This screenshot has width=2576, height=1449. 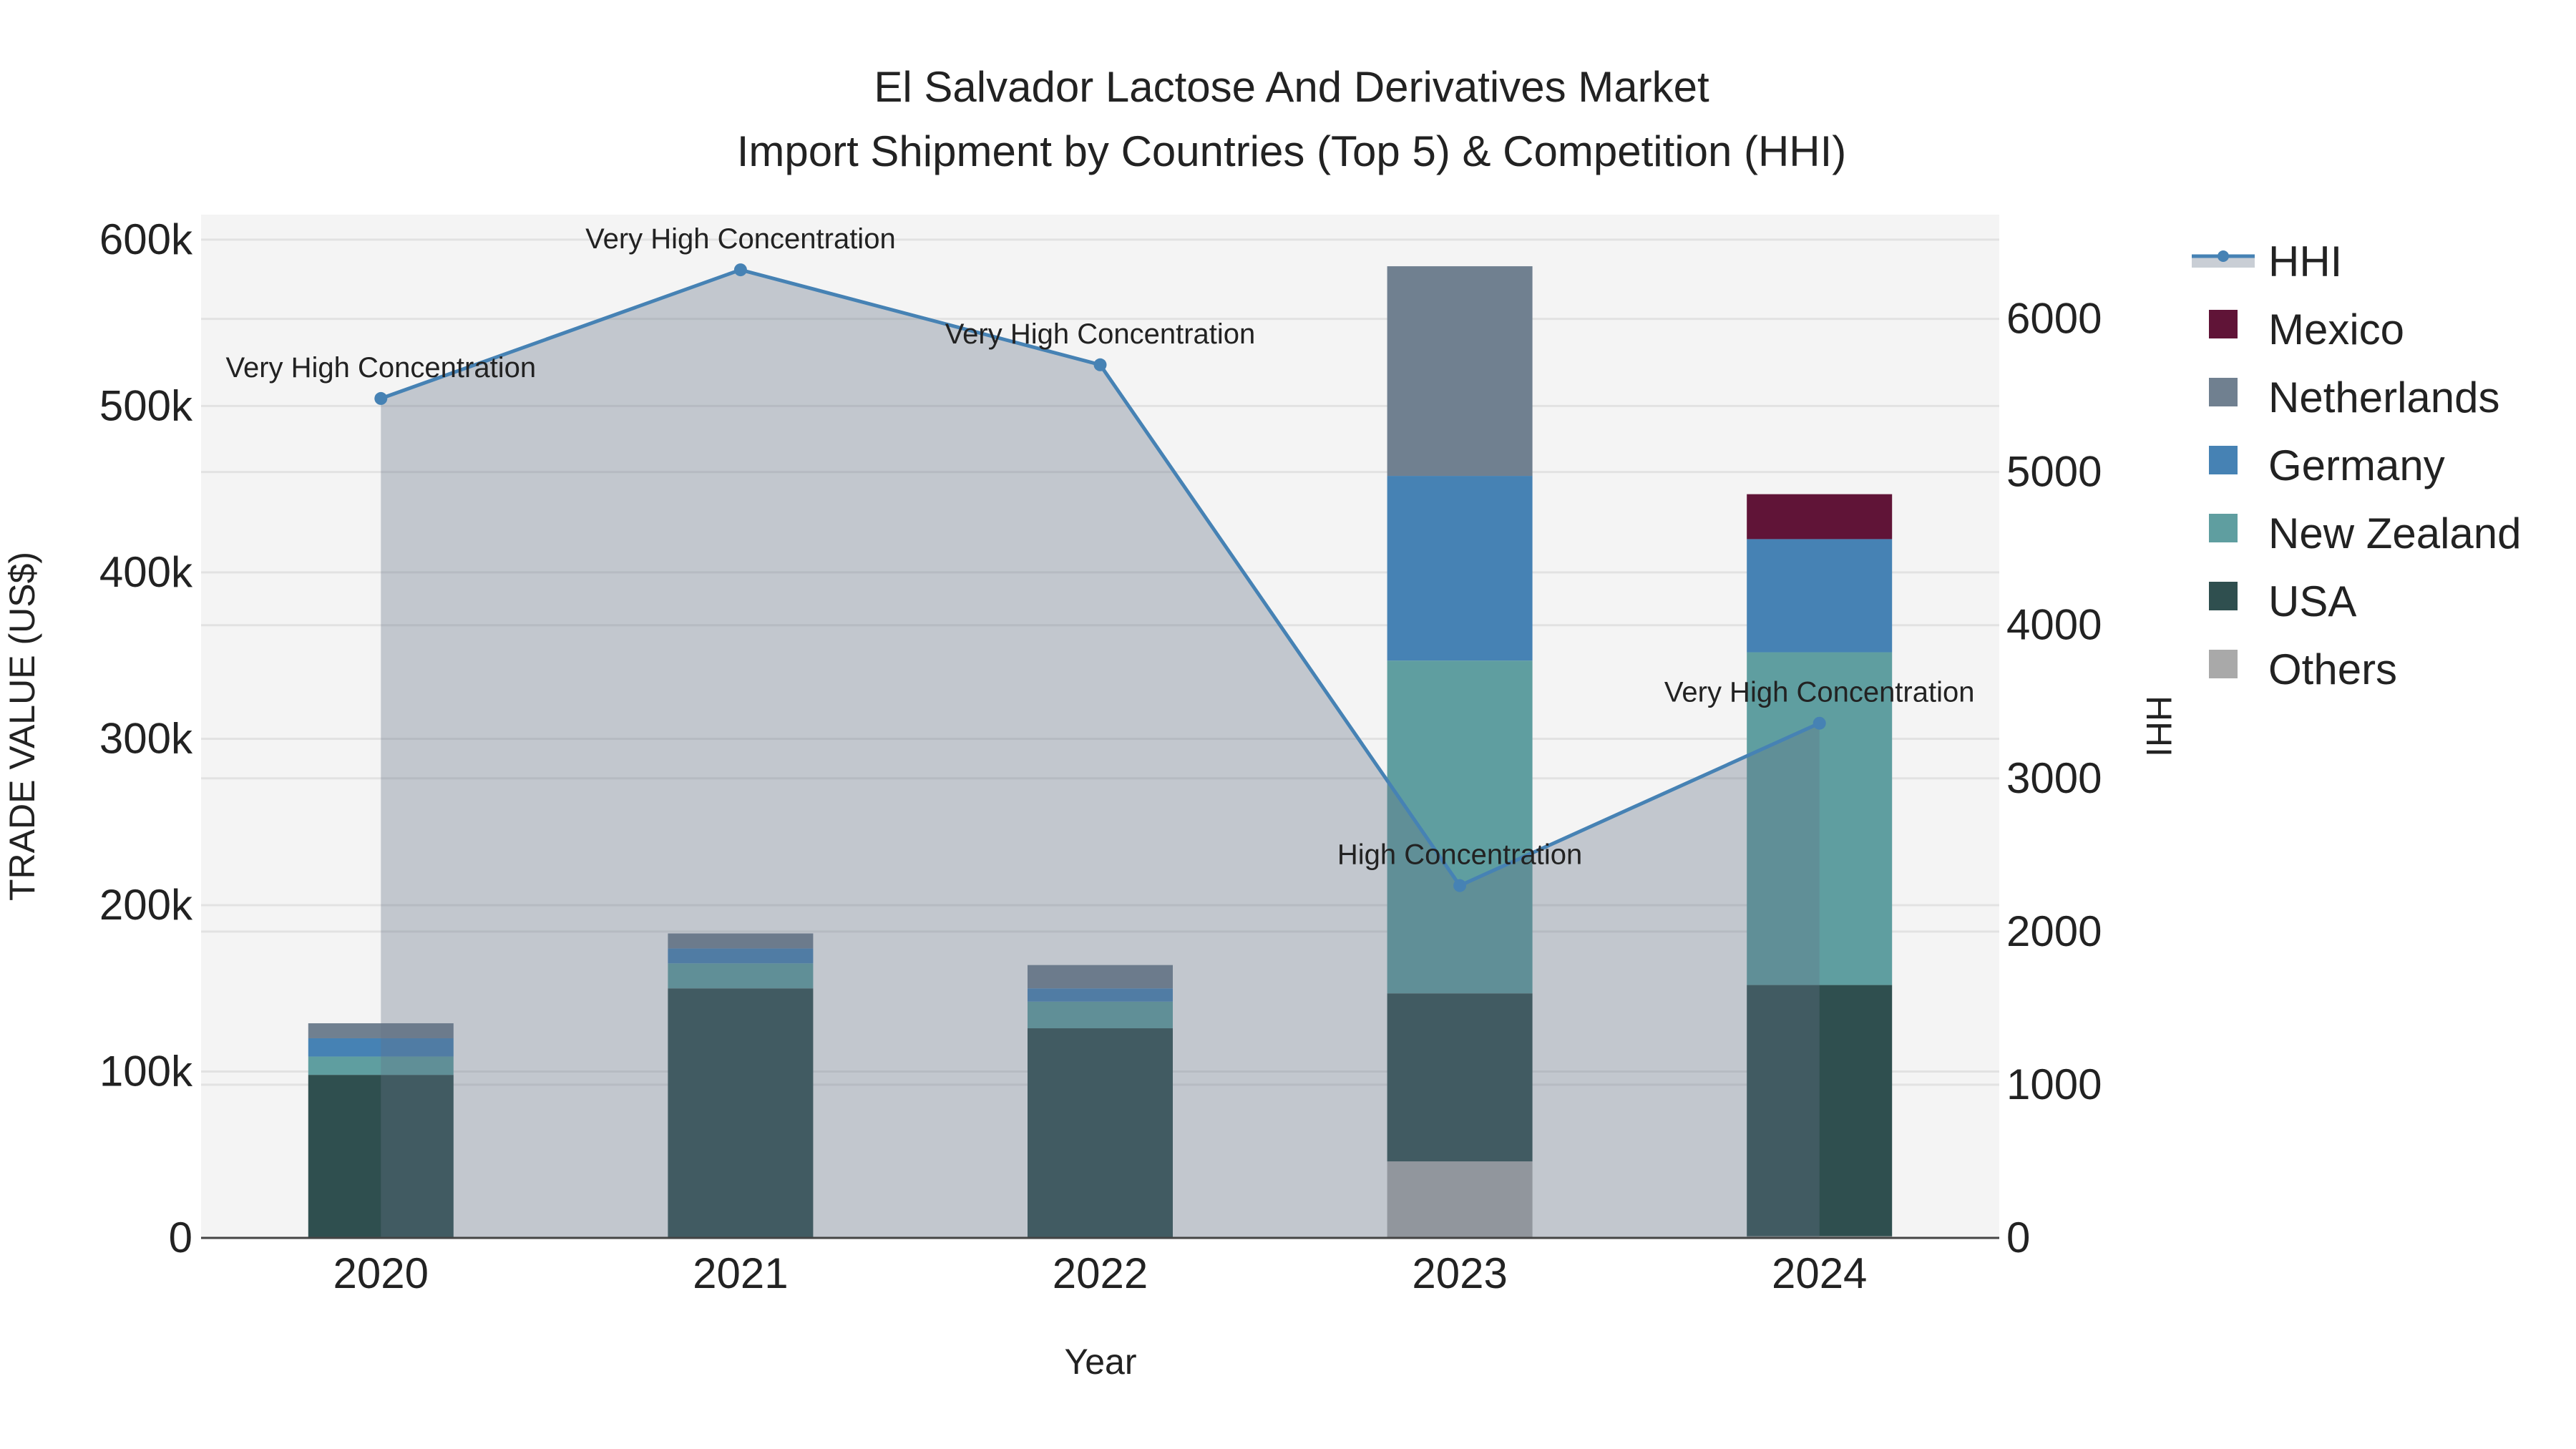 What do you see at coordinates (146, 239) in the screenshot?
I see `y-tick-label: 600k` at bounding box center [146, 239].